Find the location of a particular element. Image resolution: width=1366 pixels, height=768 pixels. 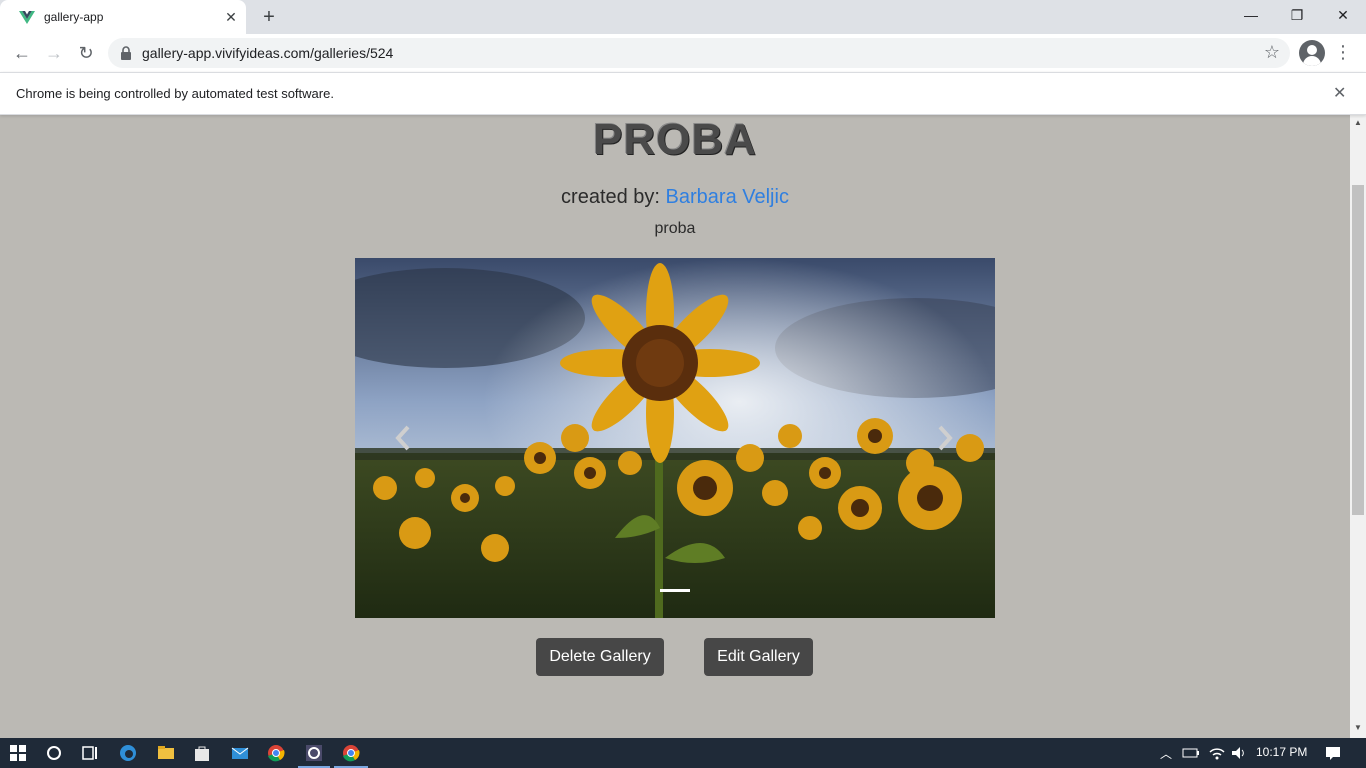

battery-icon is located at coordinates (1191, 753).